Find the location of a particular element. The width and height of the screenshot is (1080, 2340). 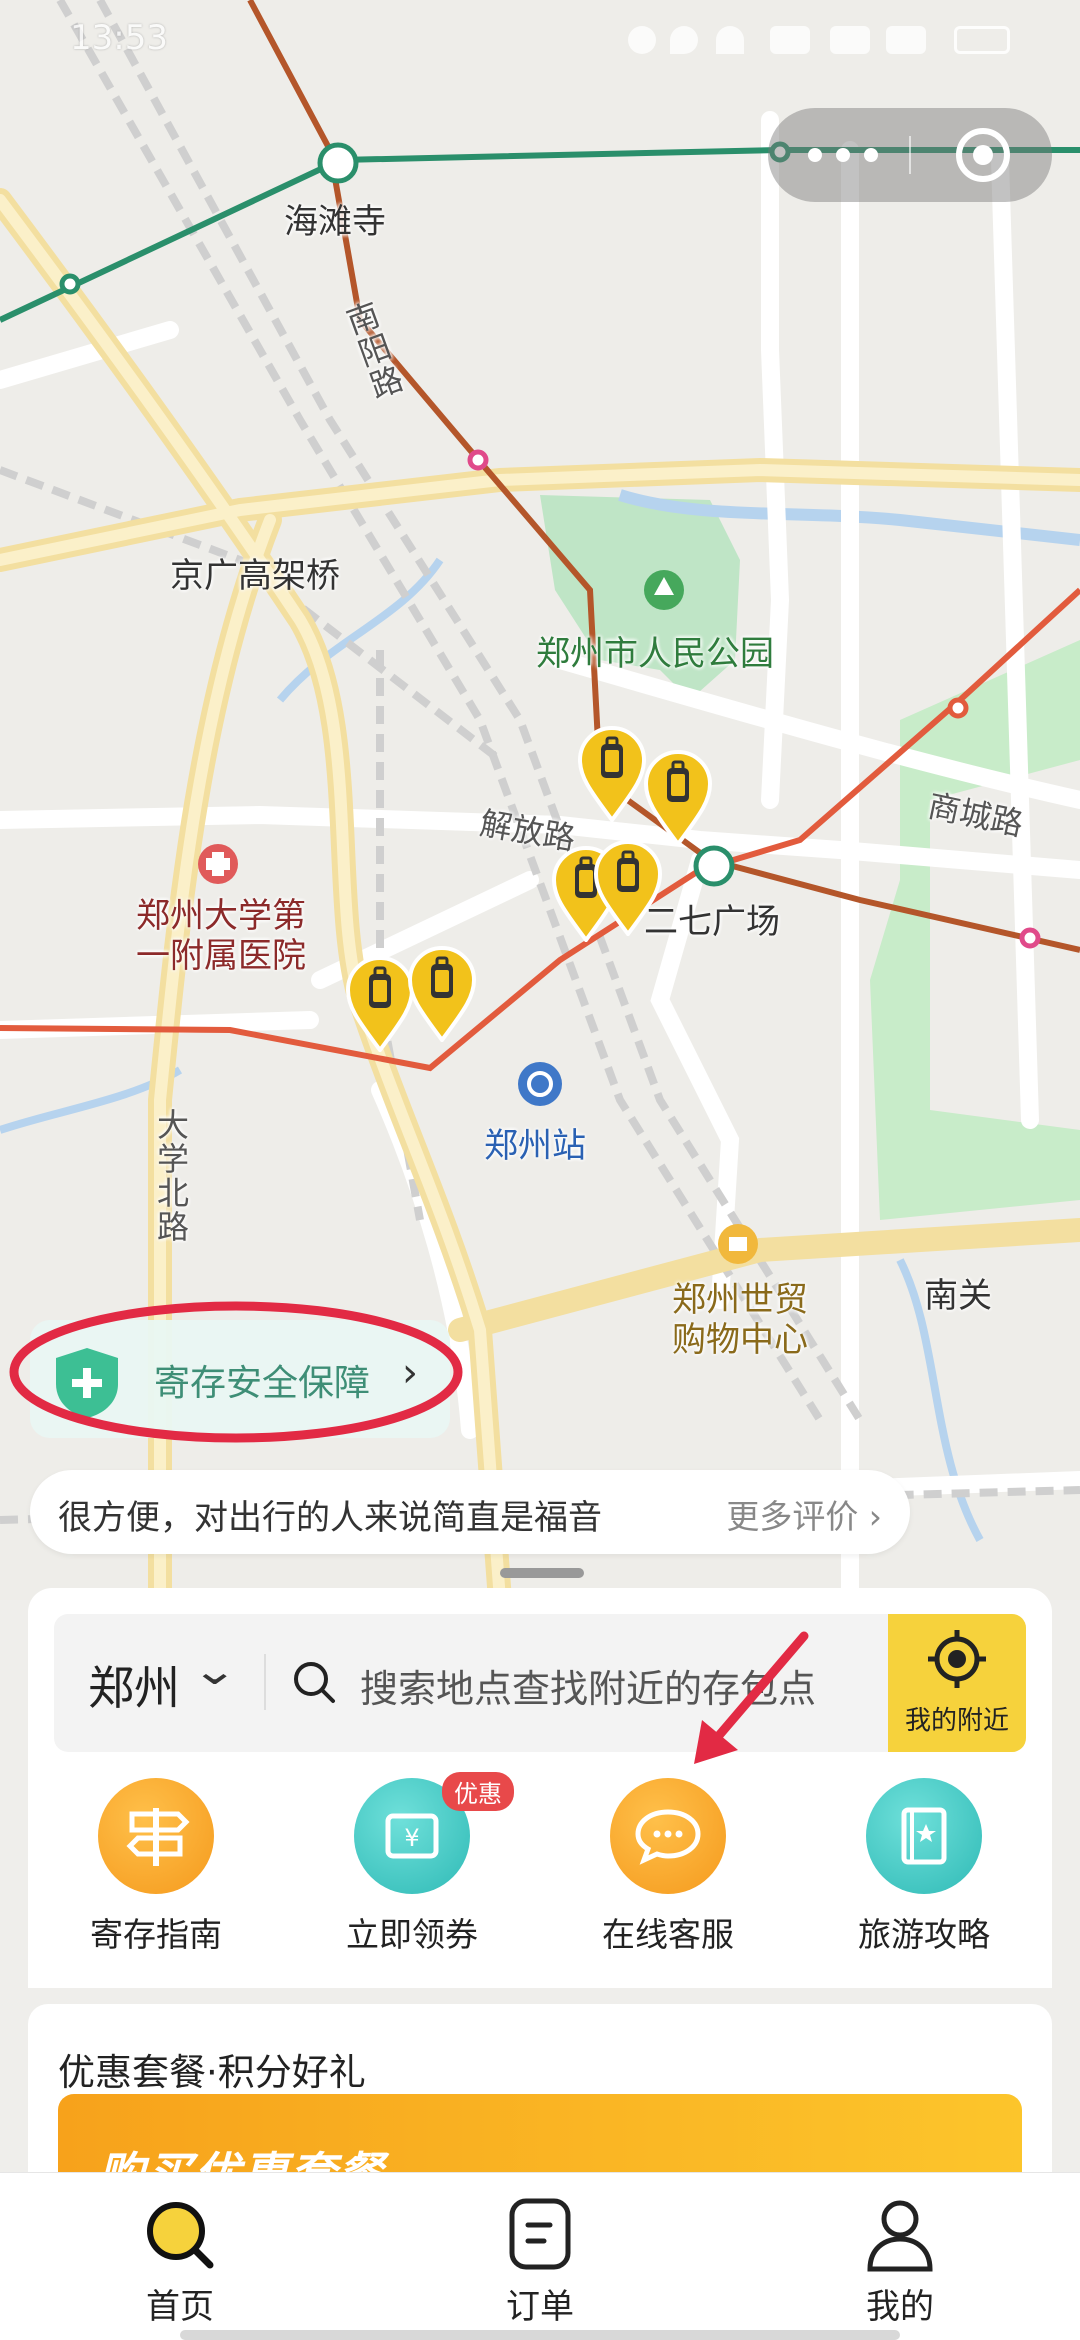

guidebook-icon is located at coordinates (924, 1836).